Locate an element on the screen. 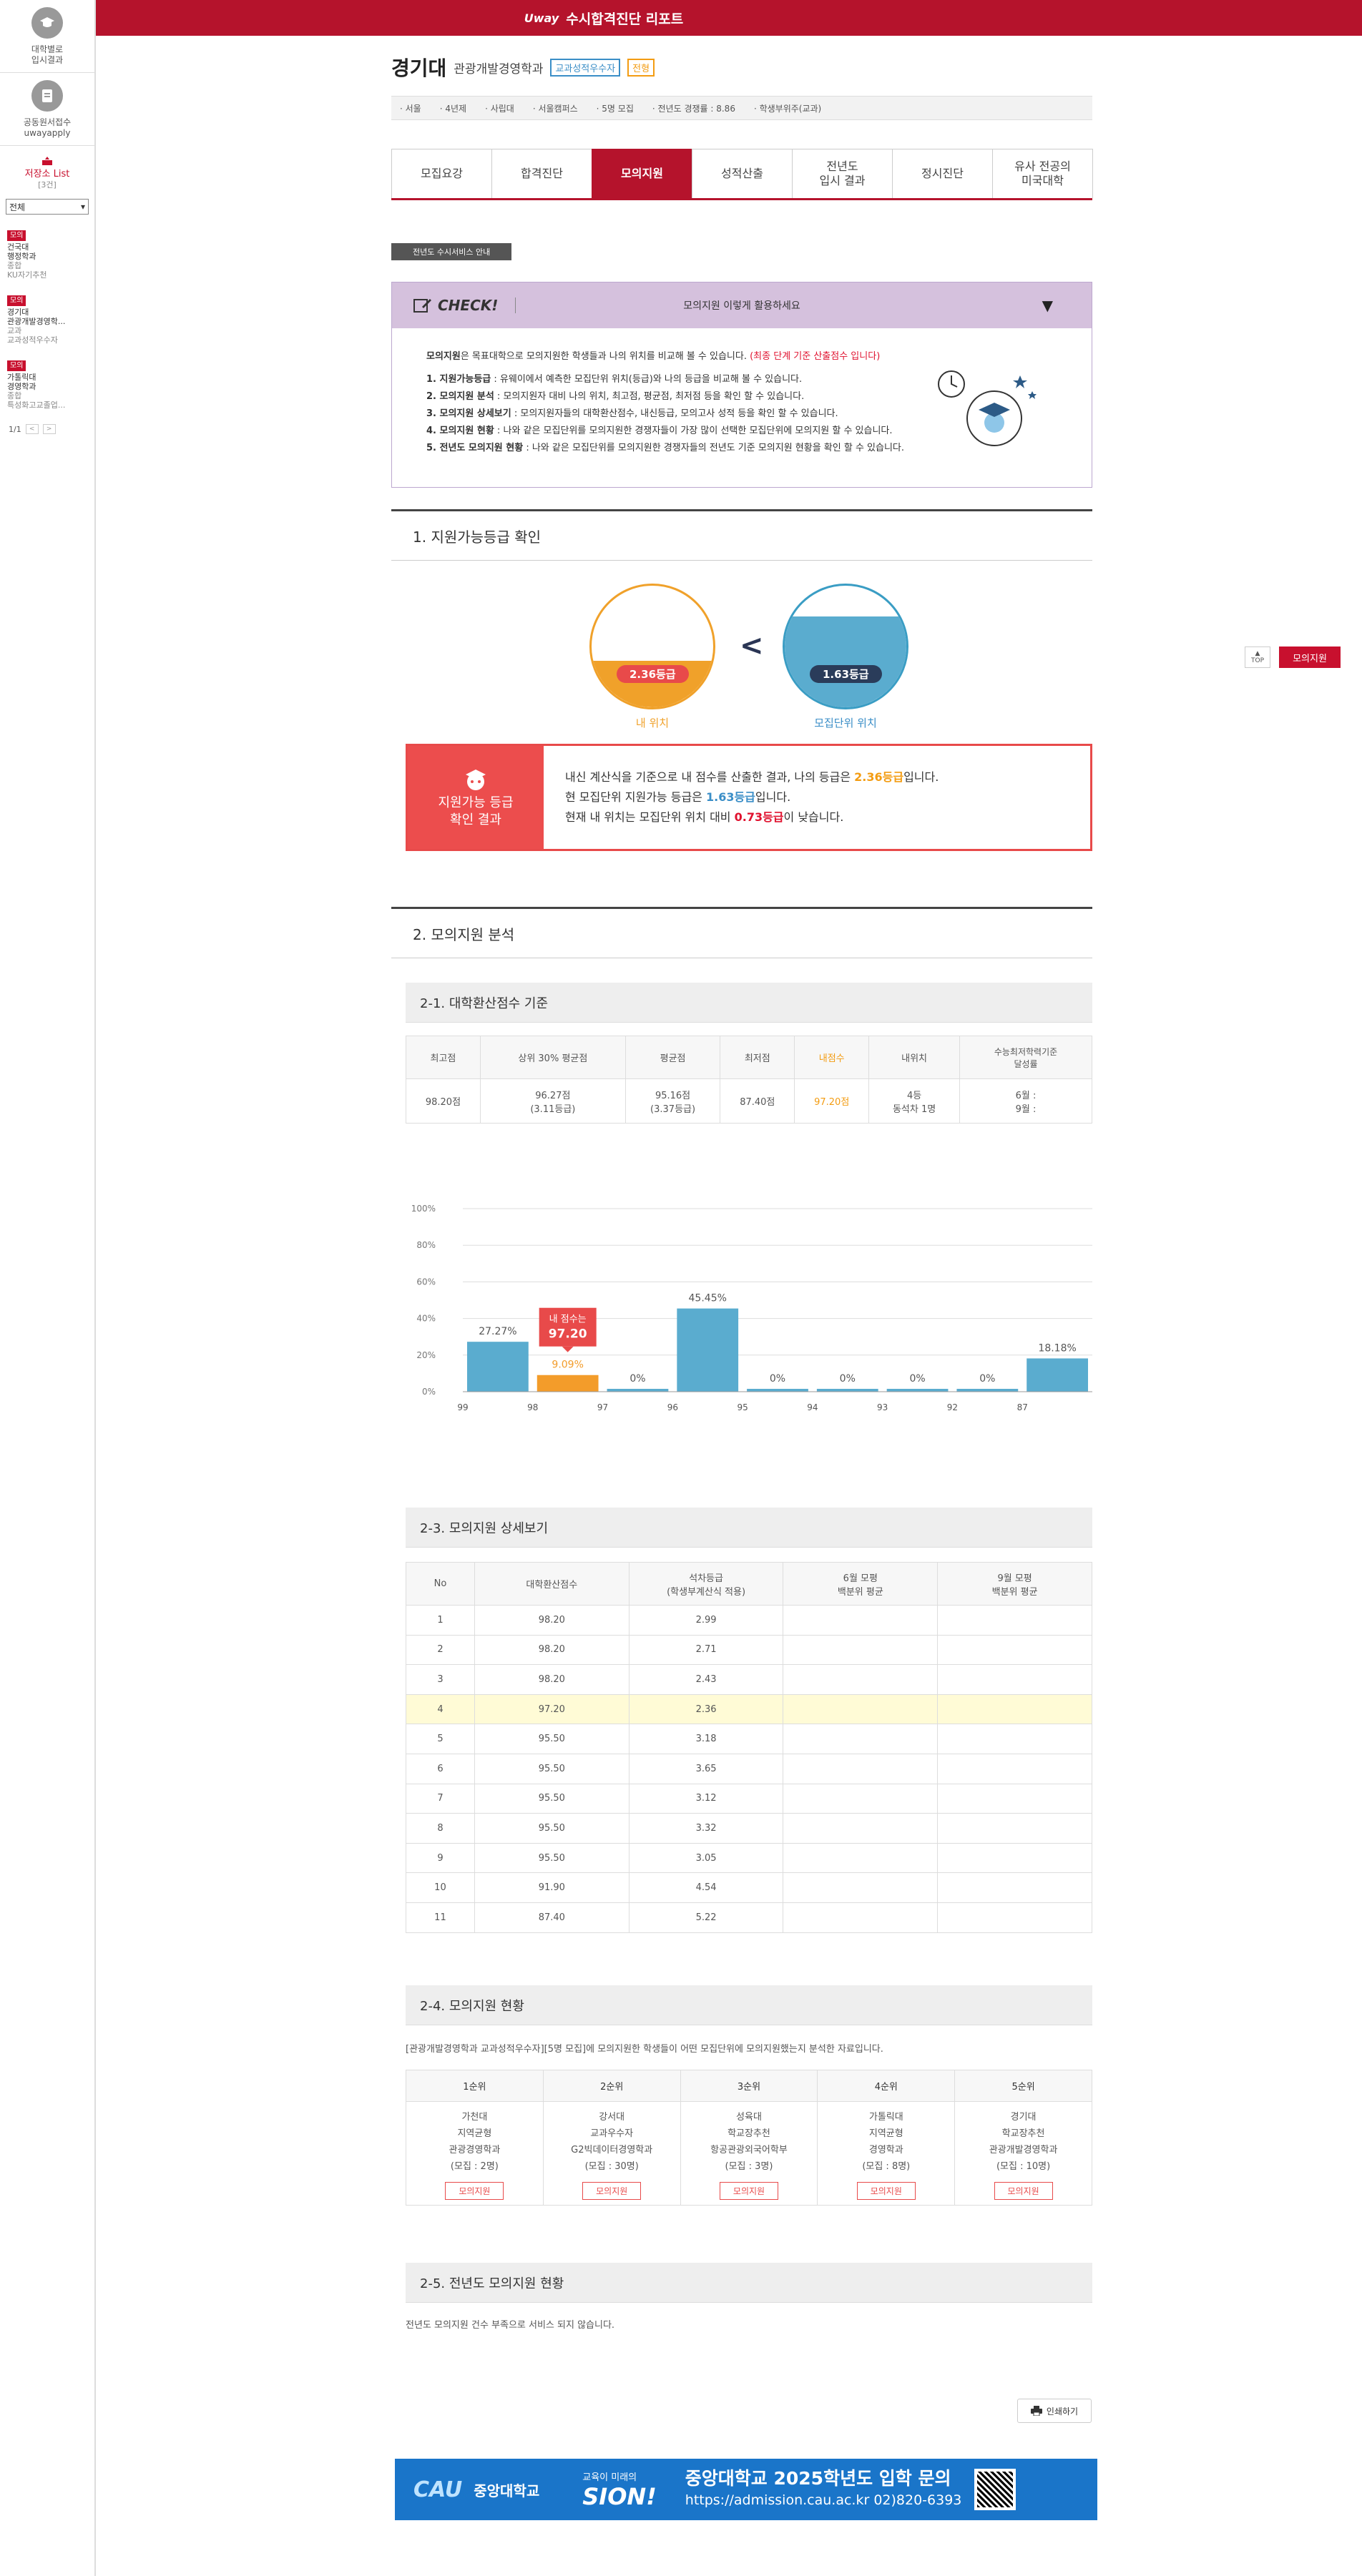  entry-track: KU자기추천 is located at coordinates (27, 275).